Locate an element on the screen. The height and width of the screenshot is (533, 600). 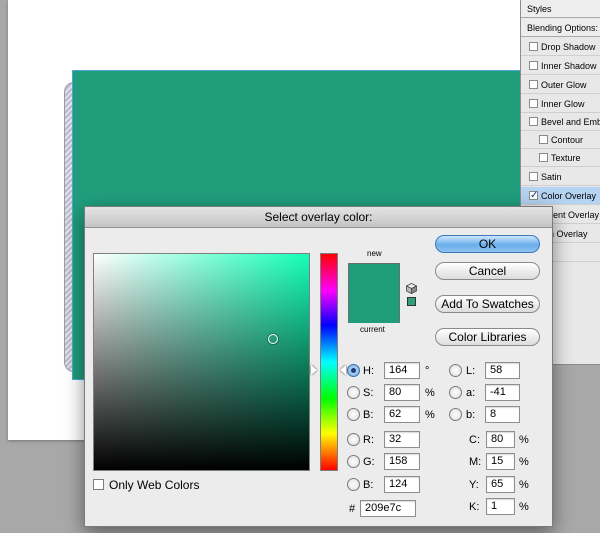
blue-radio is located at coordinates (353, 484).